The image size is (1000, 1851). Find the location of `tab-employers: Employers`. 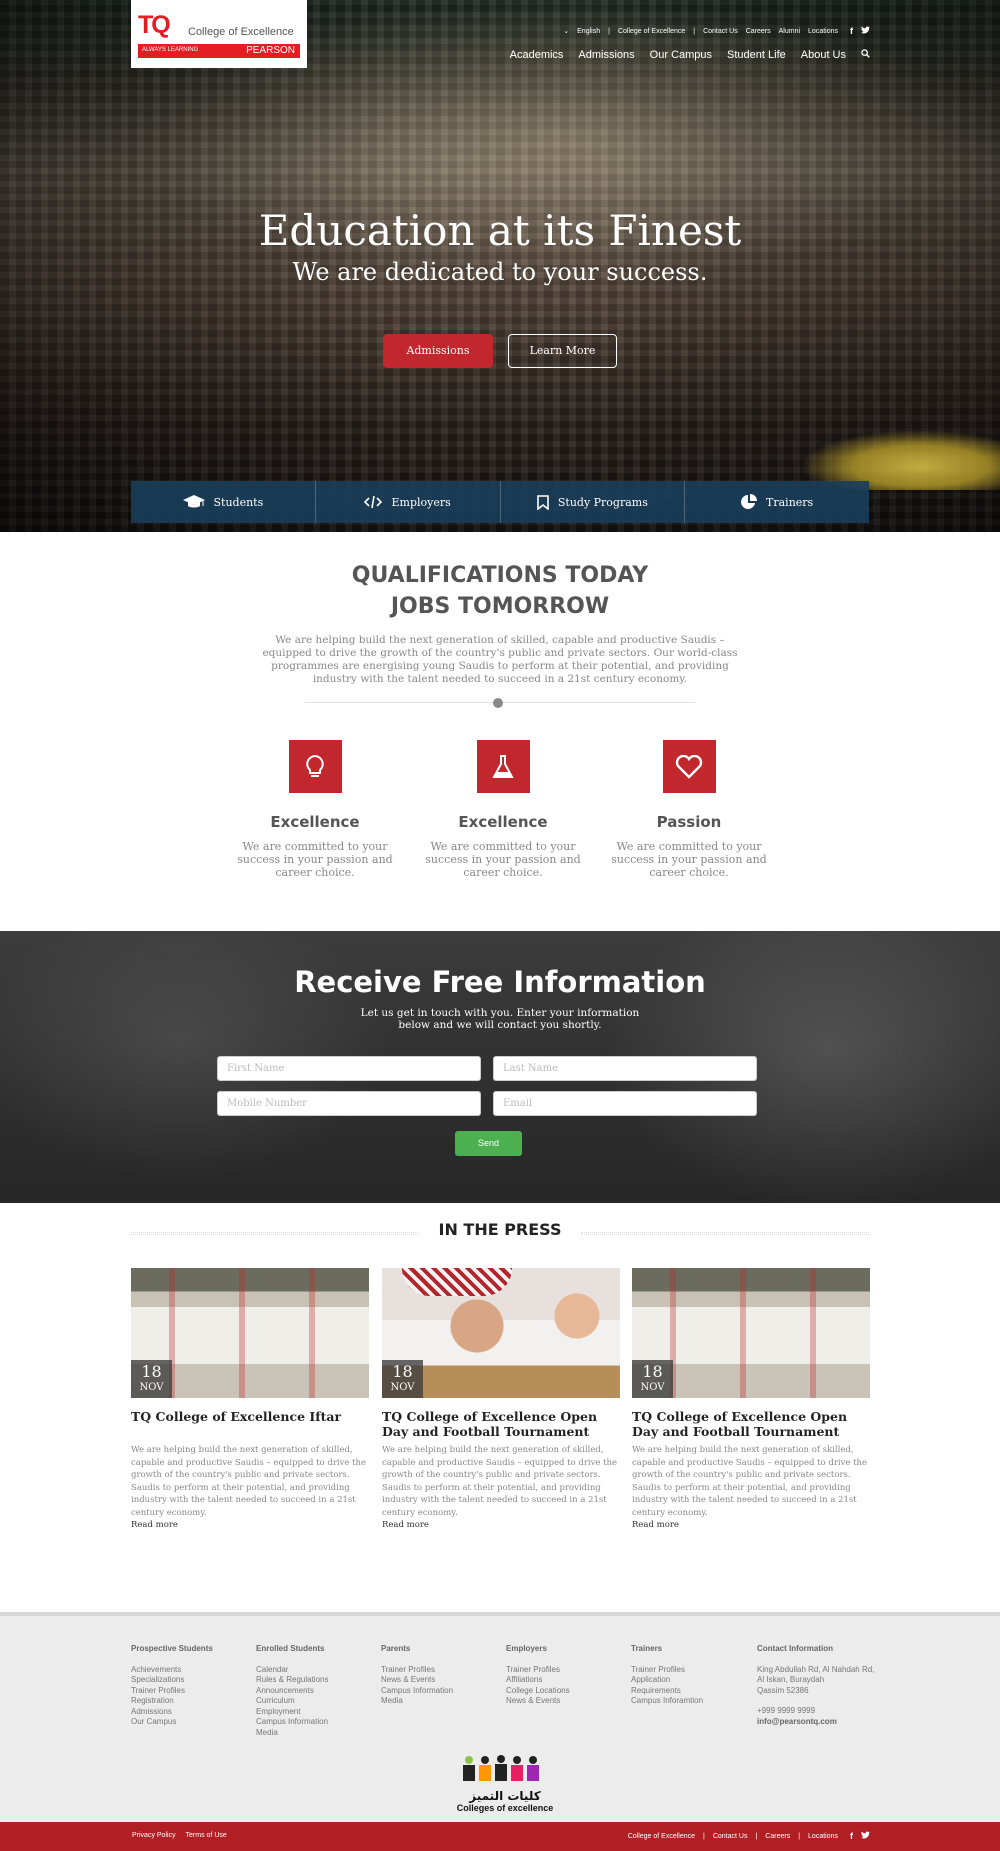

tab-employers: Employers is located at coordinates (408, 502).